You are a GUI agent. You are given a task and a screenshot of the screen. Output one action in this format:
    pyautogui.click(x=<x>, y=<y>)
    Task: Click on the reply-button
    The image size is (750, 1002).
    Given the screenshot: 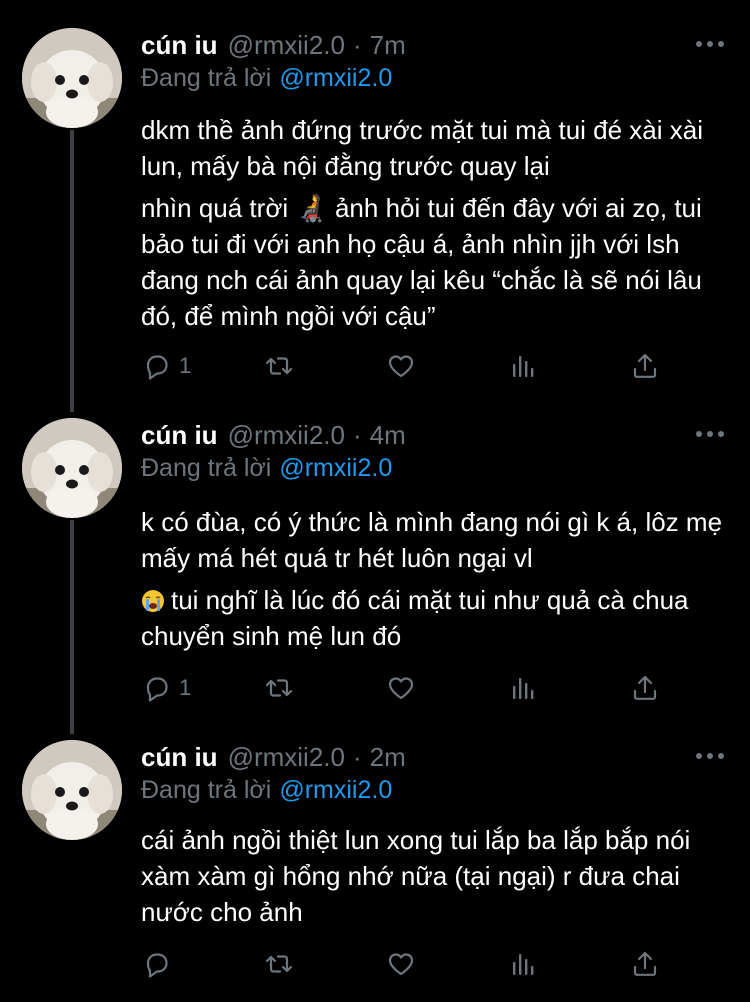 What is the action you would take?
    pyautogui.click(x=160, y=964)
    